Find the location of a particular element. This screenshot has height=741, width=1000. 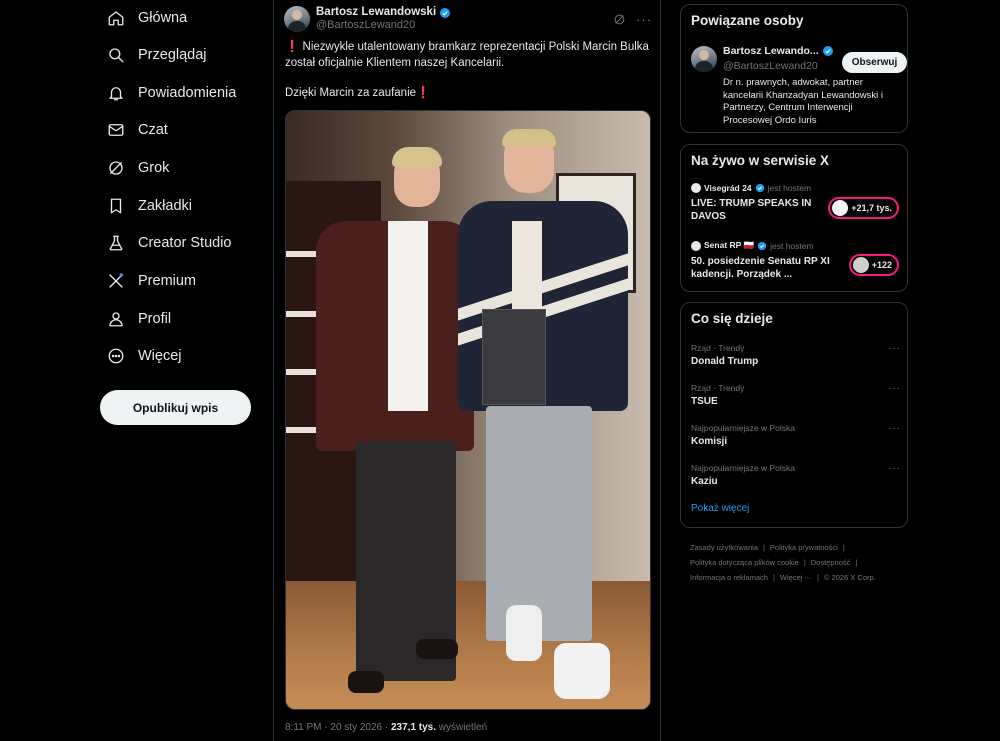

trend-item: Najpopularniejsze w Polska Kaziu ··· is located at coordinates (796, 475).